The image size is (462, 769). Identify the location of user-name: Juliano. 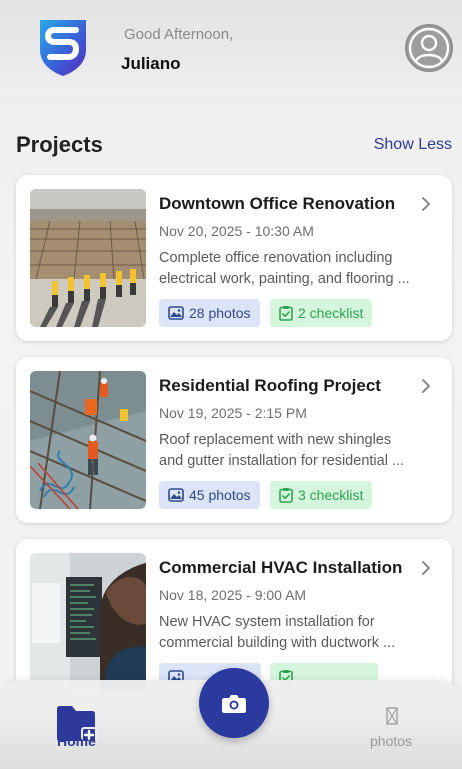
(151, 63).